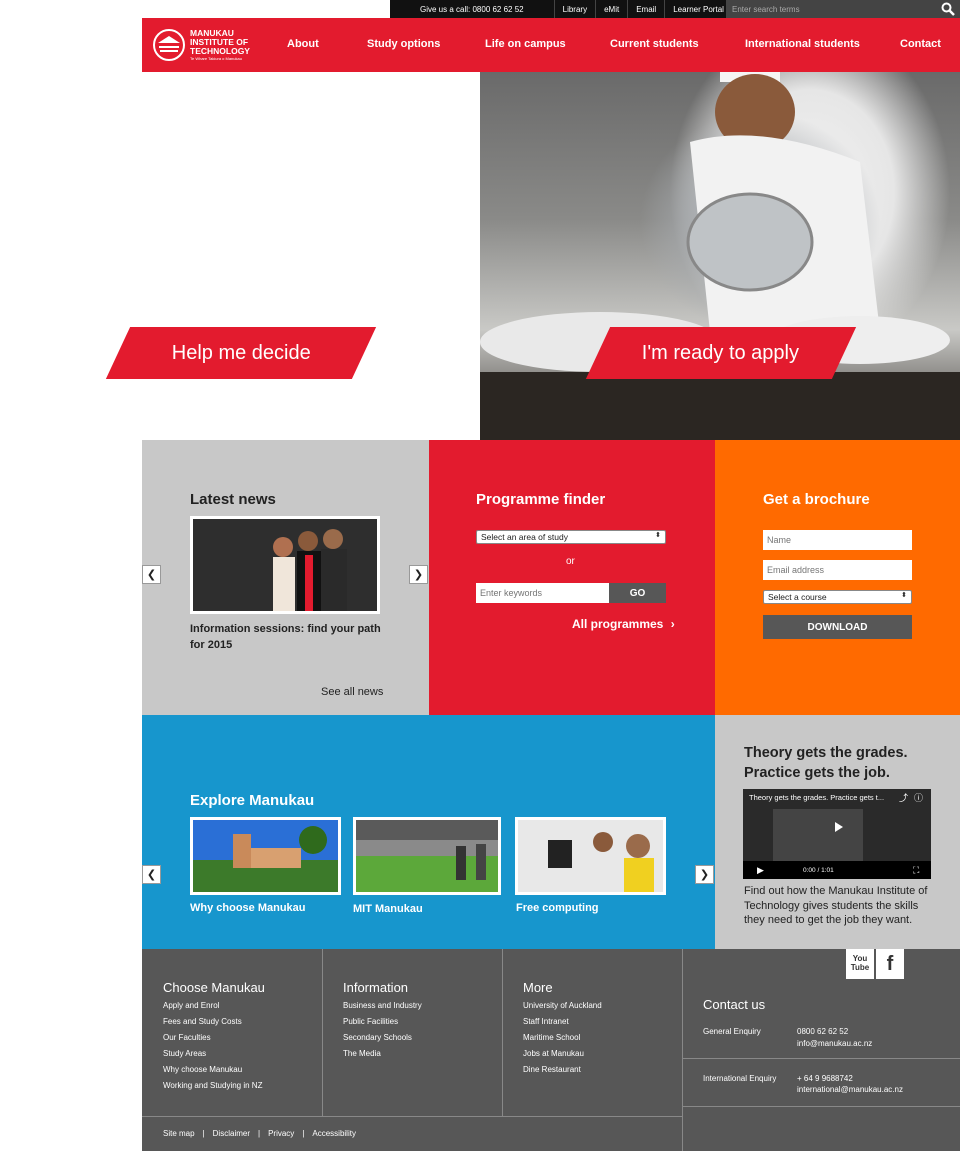 Image resolution: width=960 pixels, height=1151 pixels. Describe the element at coordinates (850, 1089) in the screenshot. I see `intl-email-link: international@manukau.ac.nz` at that location.